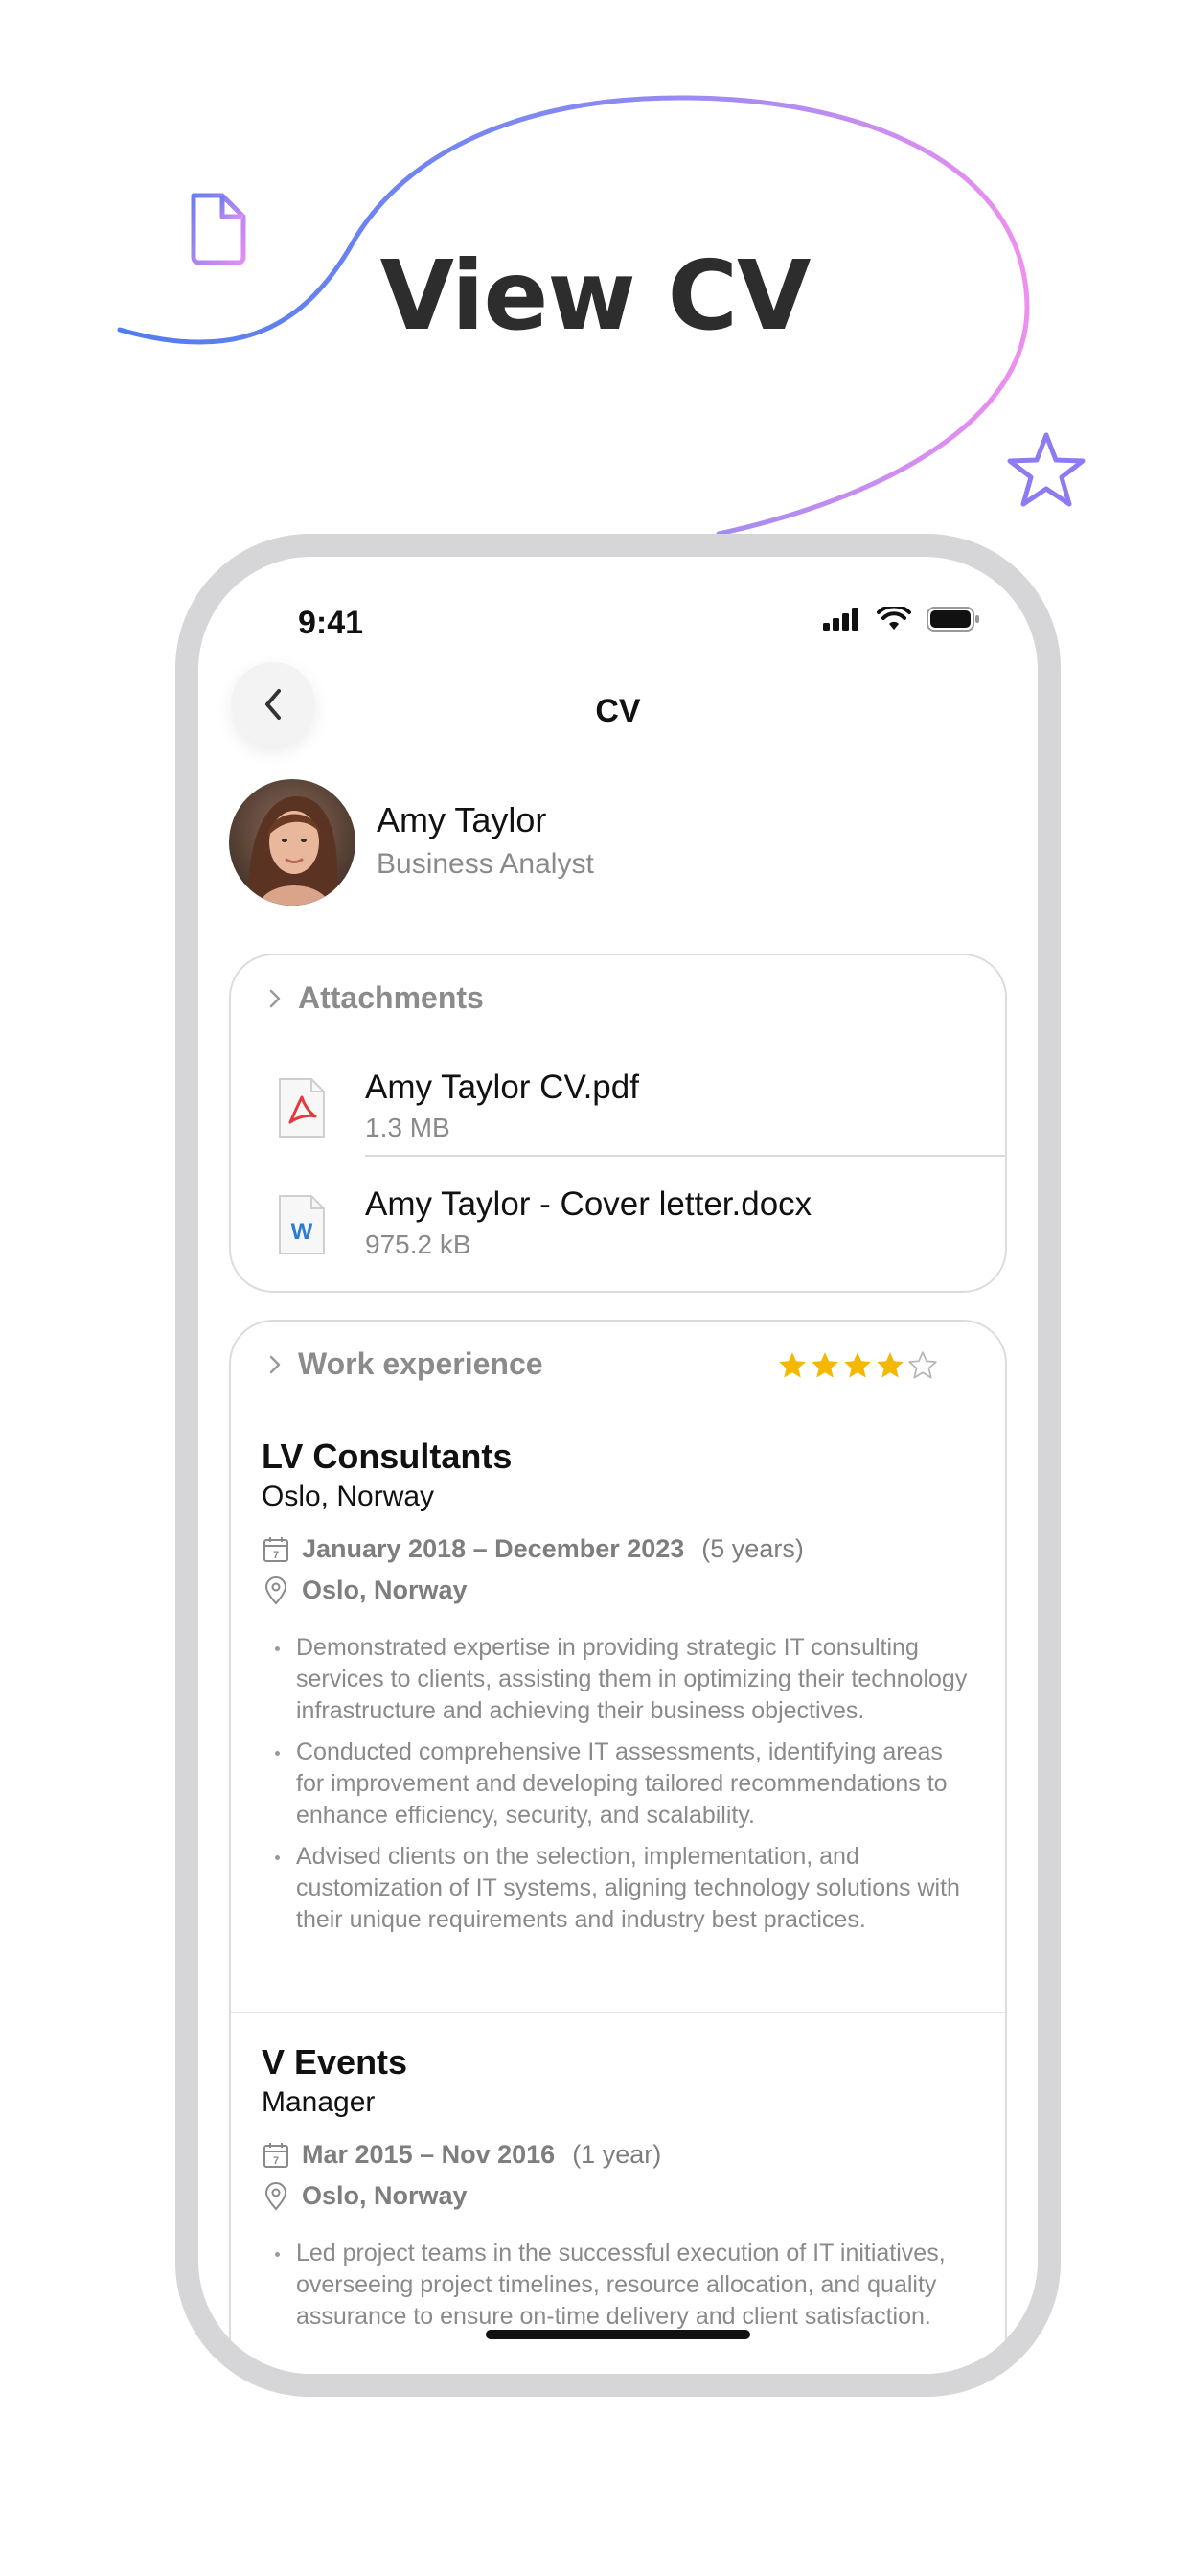 The height and width of the screenshot is (2576, 1190). What do you see at coordinates (408, 1127) in the screenshot?
I see `attachment-size: 1.3 MB` at bounding box center [408, 1127].